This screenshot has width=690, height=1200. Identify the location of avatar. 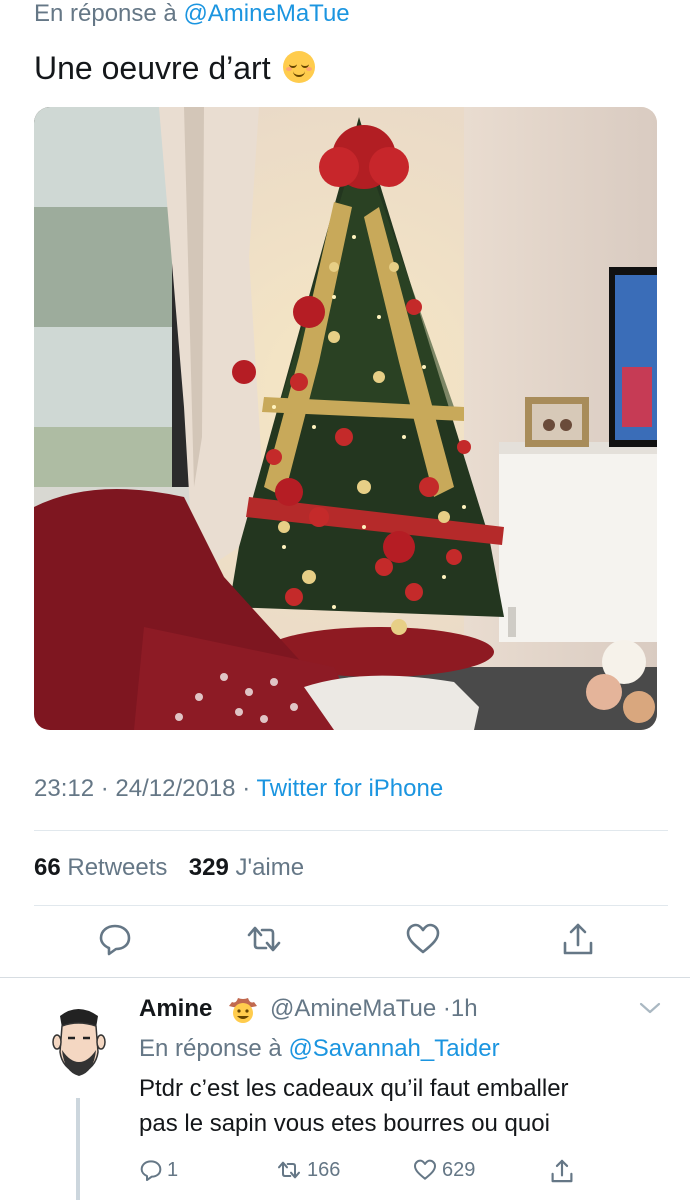
(79, 1042).